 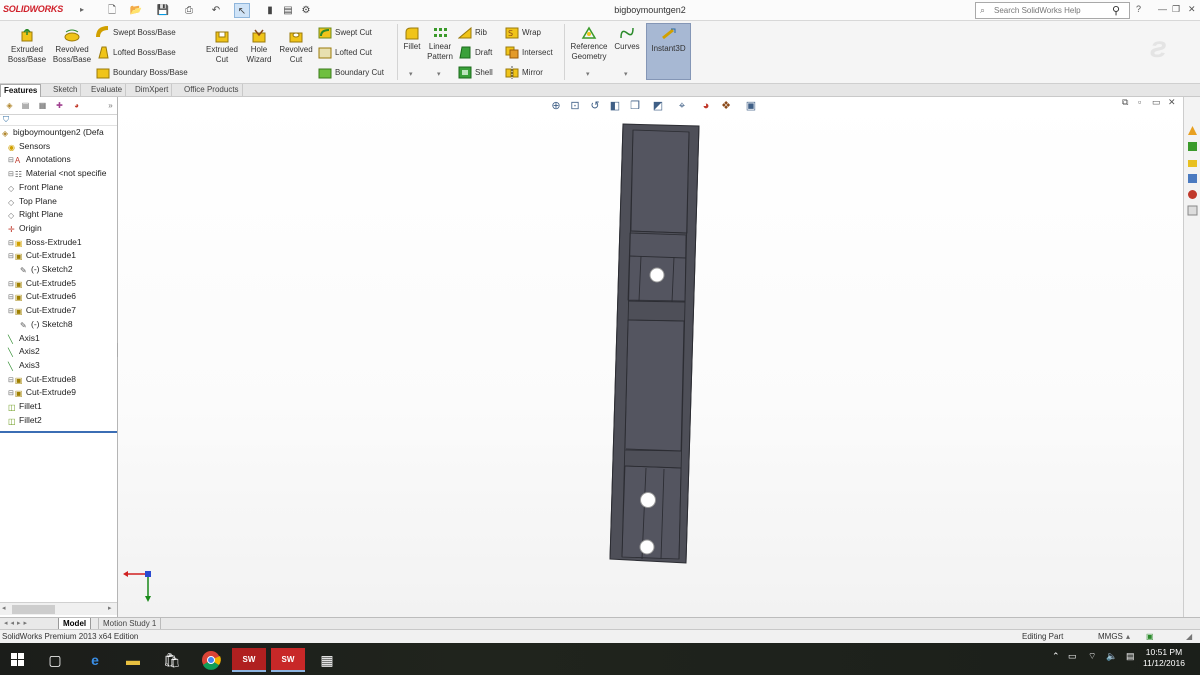 What do you see at coordinates (411, 74) in the screenshot?
I see `fillet-dropdown-icon: ▾` at bounding box center [411, 74].